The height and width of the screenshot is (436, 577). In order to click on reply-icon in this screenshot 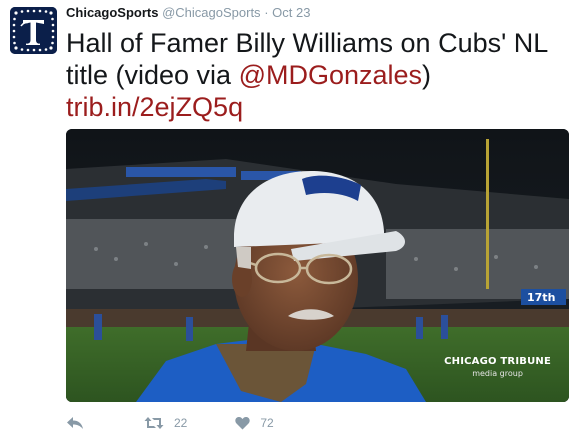, I will do `click(75, 423)`.